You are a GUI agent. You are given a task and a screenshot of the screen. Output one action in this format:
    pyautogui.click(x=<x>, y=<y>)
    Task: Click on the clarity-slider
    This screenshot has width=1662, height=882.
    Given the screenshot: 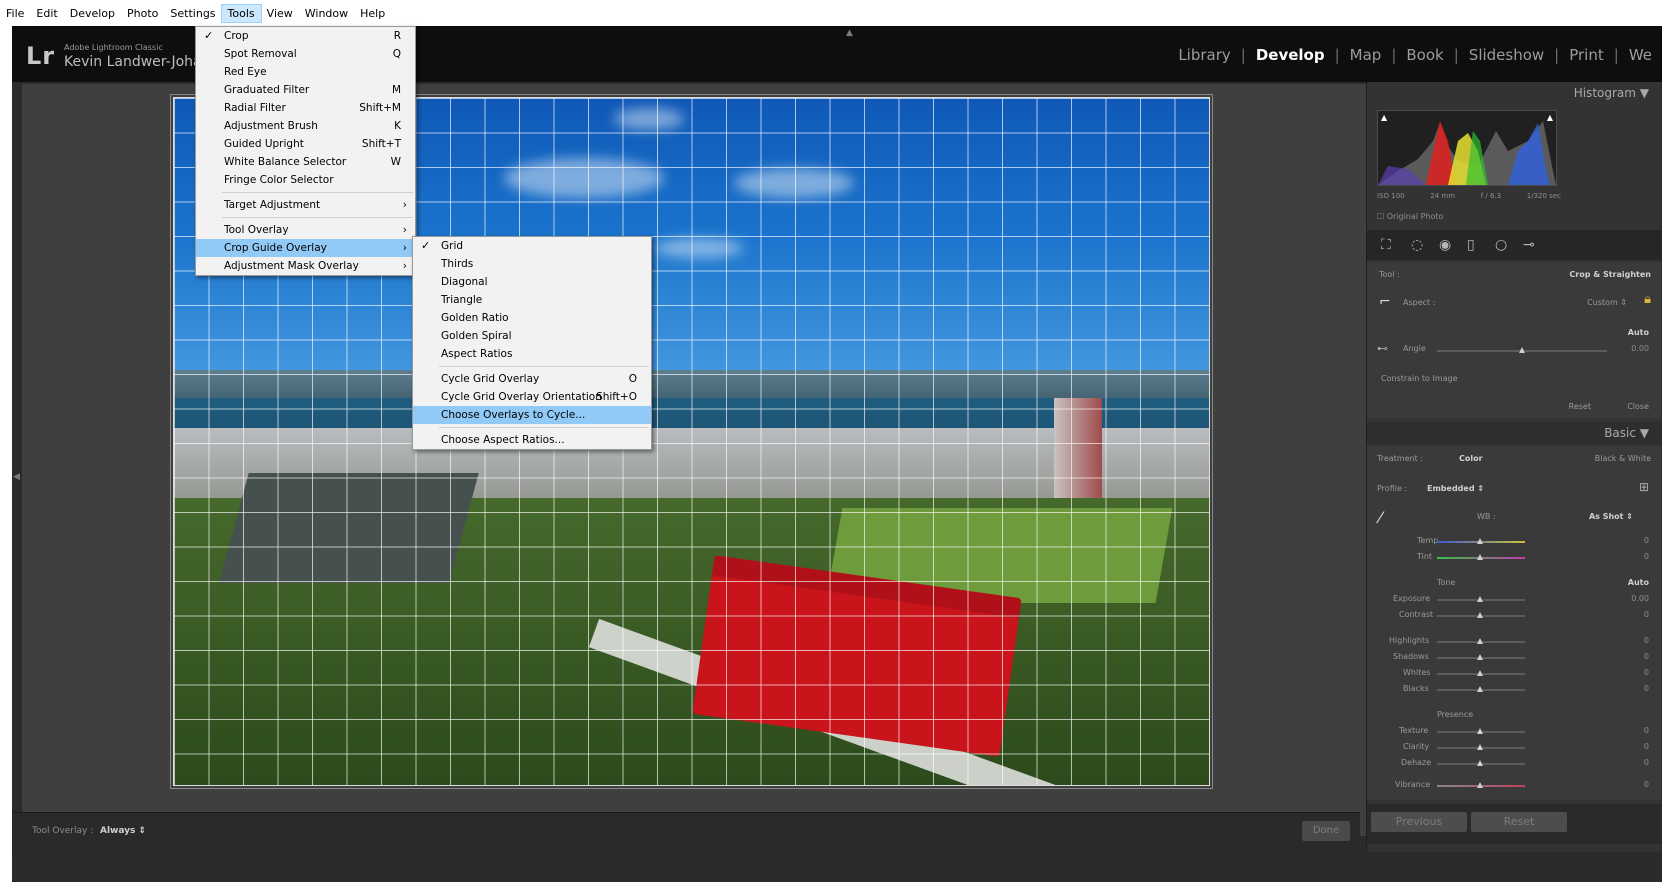 What is the action you would take?
    pyautogui.click(x=1481, y=747)
    